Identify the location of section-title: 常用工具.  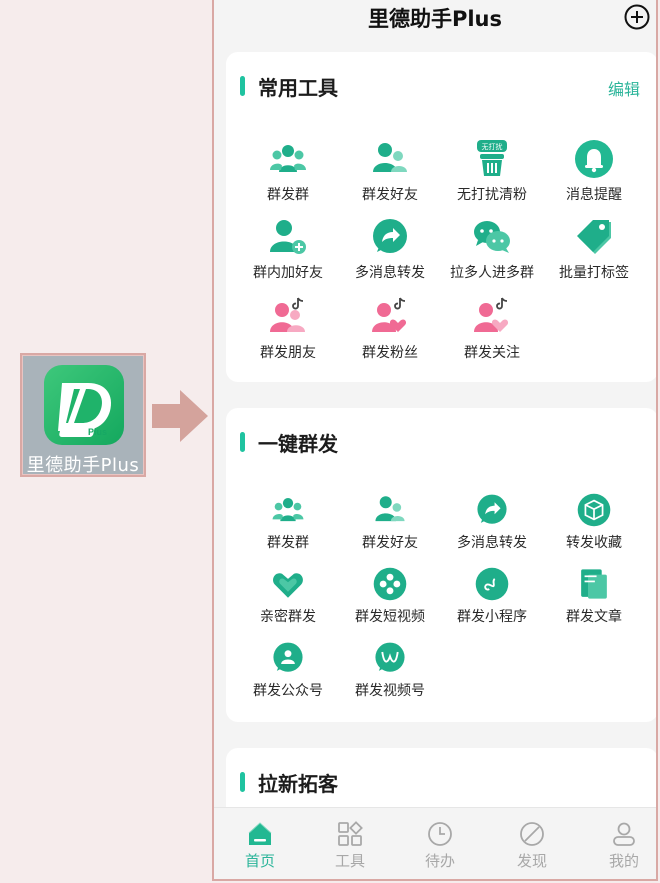
(298, 88).